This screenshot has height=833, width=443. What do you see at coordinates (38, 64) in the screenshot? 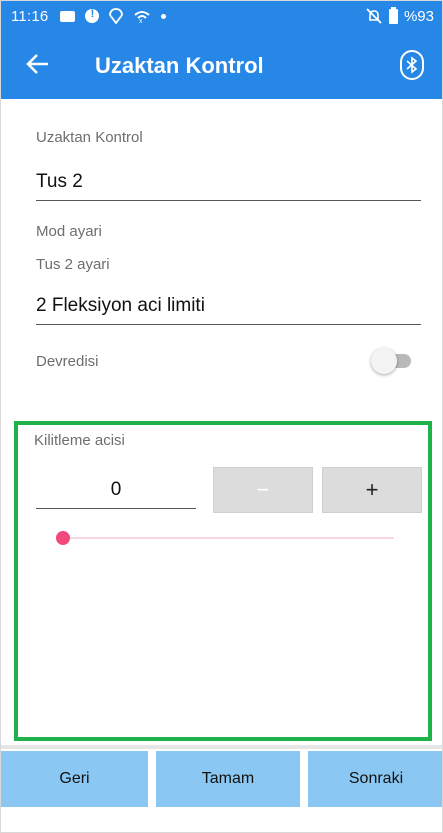
I see `arrow-back-icon` at bounding box center [38, 64].